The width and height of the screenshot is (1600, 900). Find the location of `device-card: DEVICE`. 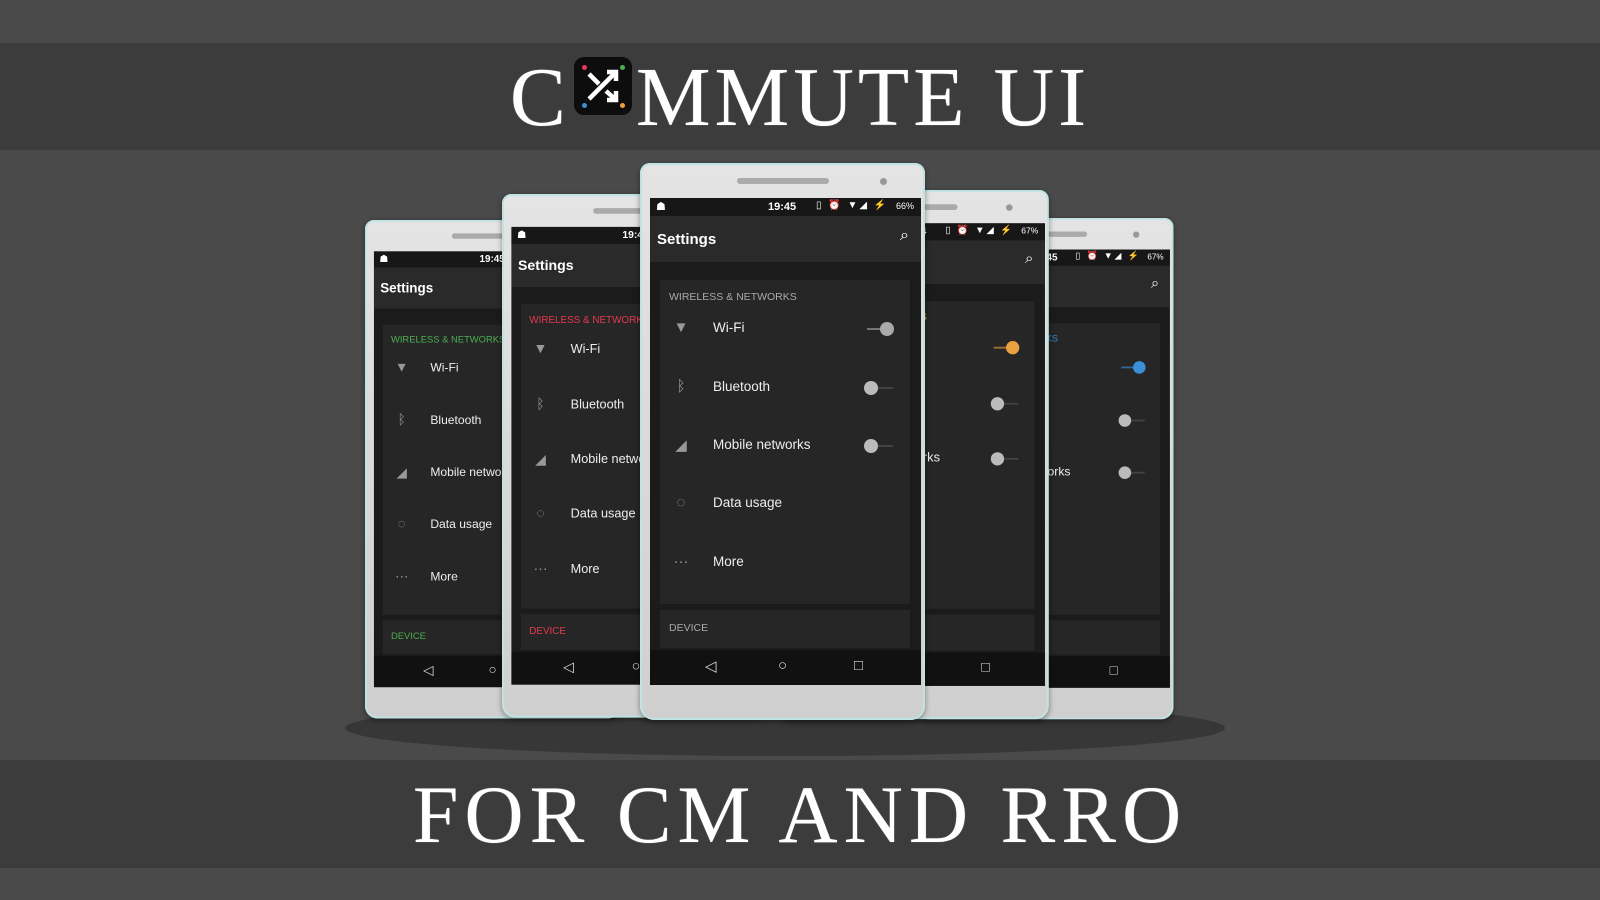

device-card: DEVICE is located at coordinates (785, 629).